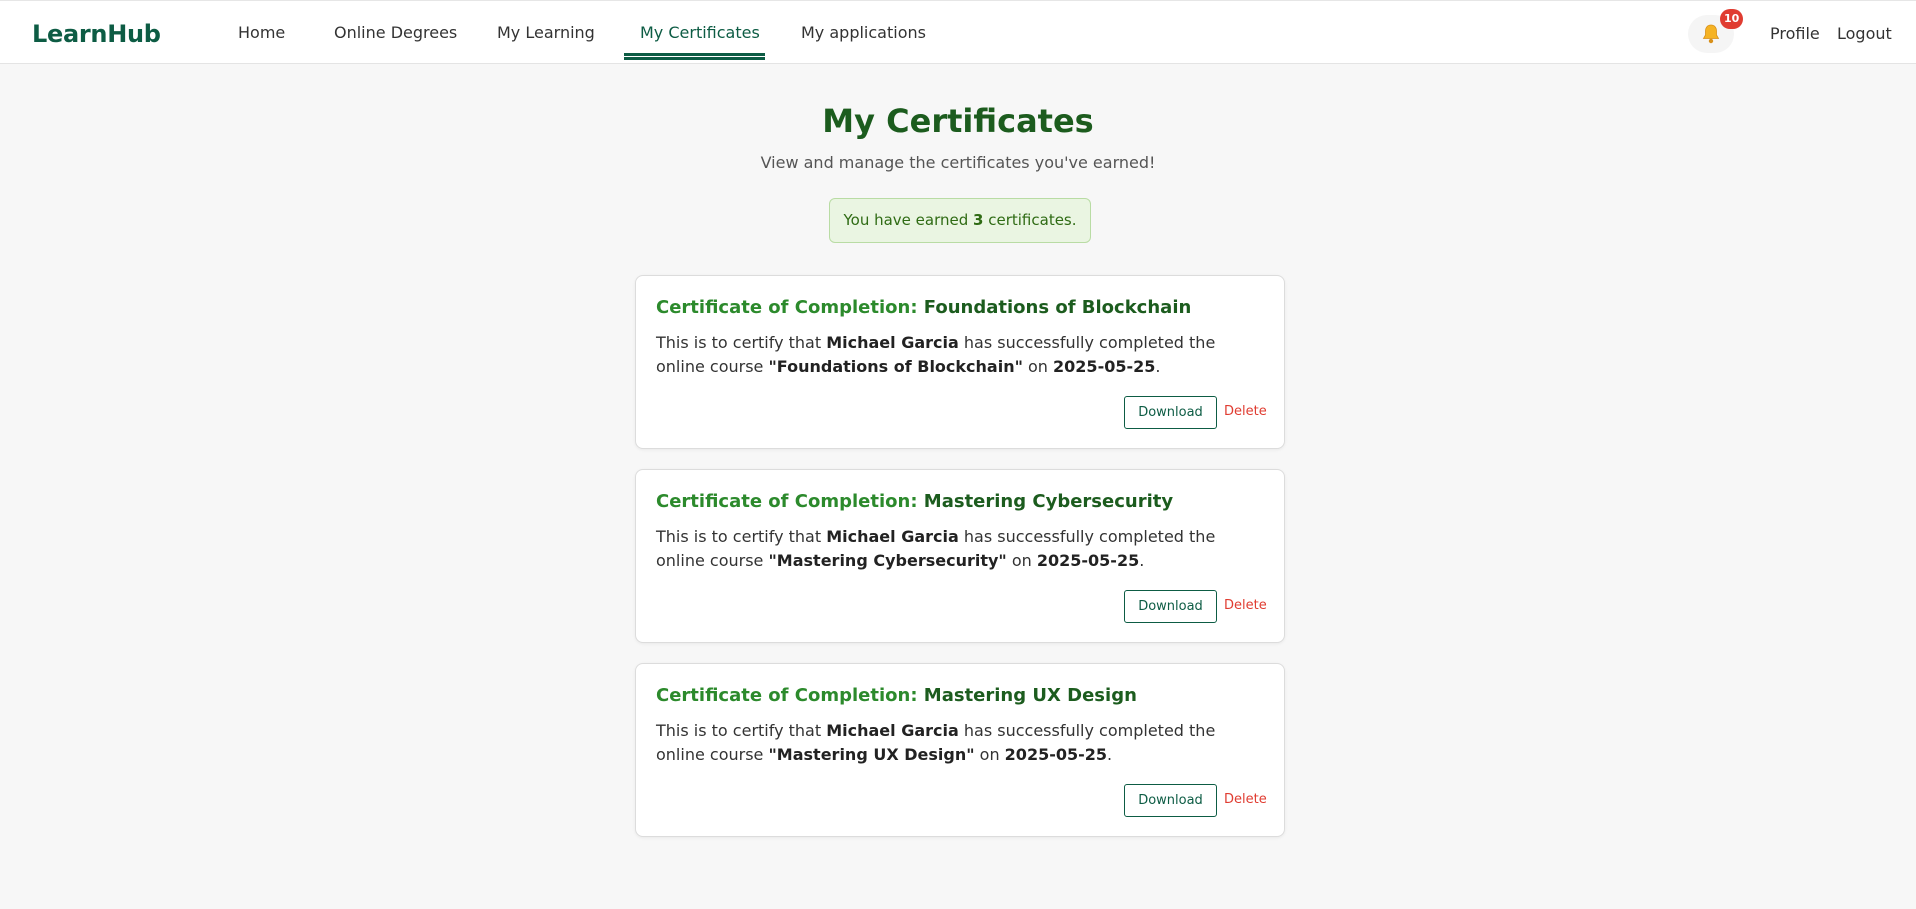 This screenshot has height=909, width=1916. I want to click on bell-icon, so click(1711, 34).